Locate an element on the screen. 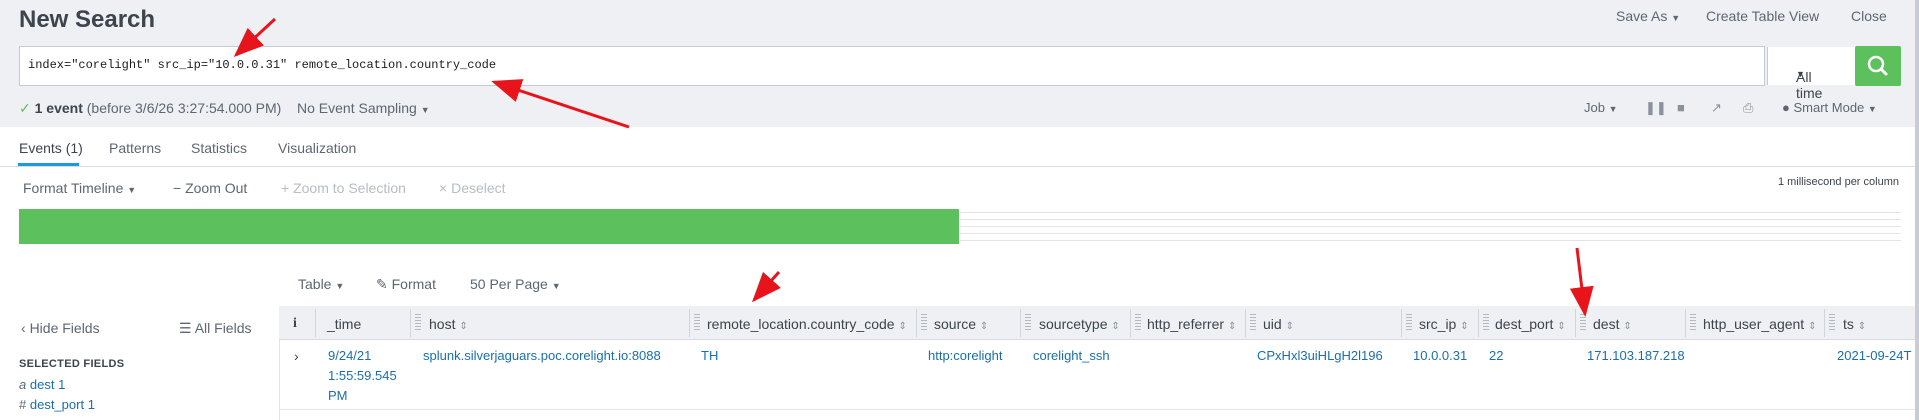  column-header-src-ip: src_ip ⇕ is located at coordinates (1444, 324).